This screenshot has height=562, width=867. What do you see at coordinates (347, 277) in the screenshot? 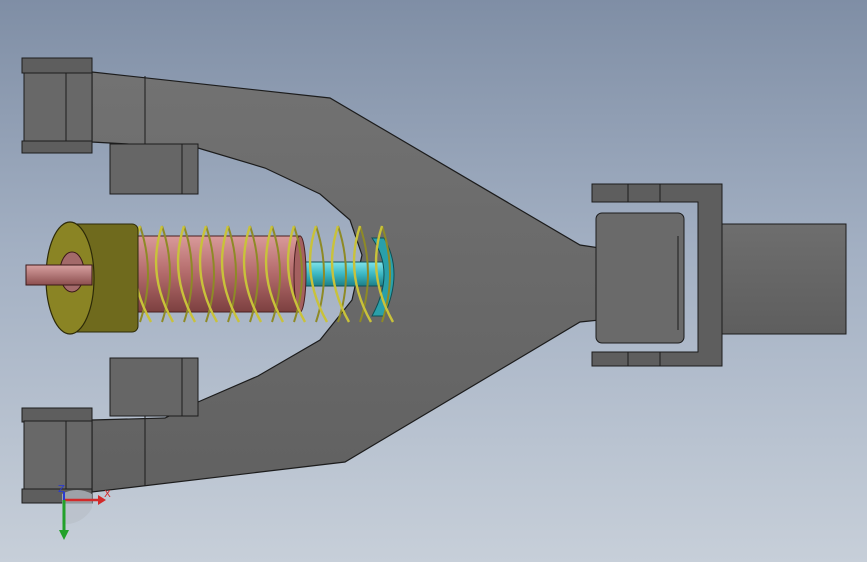
I see `piston-rod` at bounding box center [347, 277].